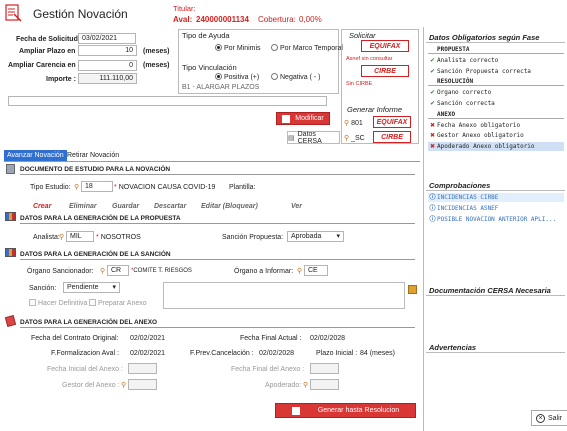 This screenshot has height=431, width=567. Describe the element at coordinates (44, 65) in the screenshot. I see `ampliar-carencia-label: Ampliar Carencia en :` at that location.